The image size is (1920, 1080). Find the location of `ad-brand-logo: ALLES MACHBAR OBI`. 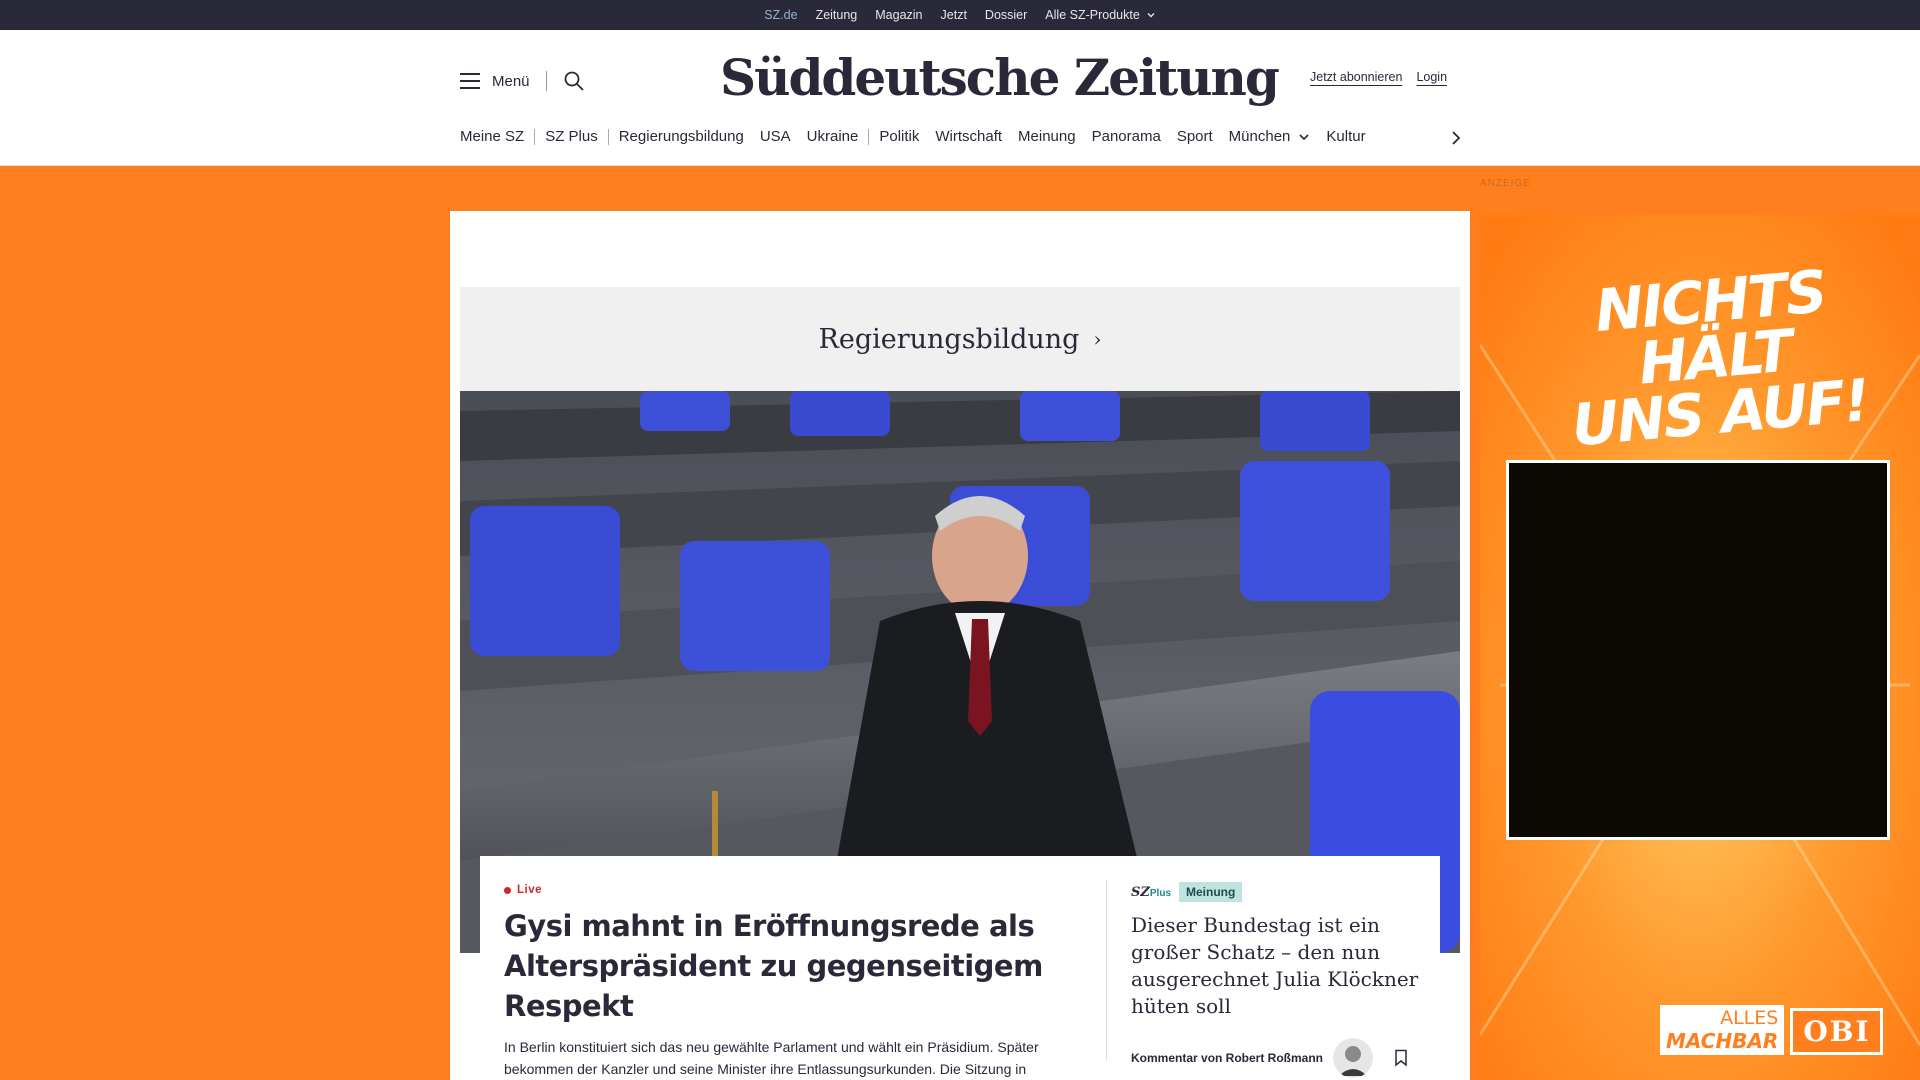

ad-brand-logo: ALLES MACHBAR OBI is located at coordinates (1772, 1030).